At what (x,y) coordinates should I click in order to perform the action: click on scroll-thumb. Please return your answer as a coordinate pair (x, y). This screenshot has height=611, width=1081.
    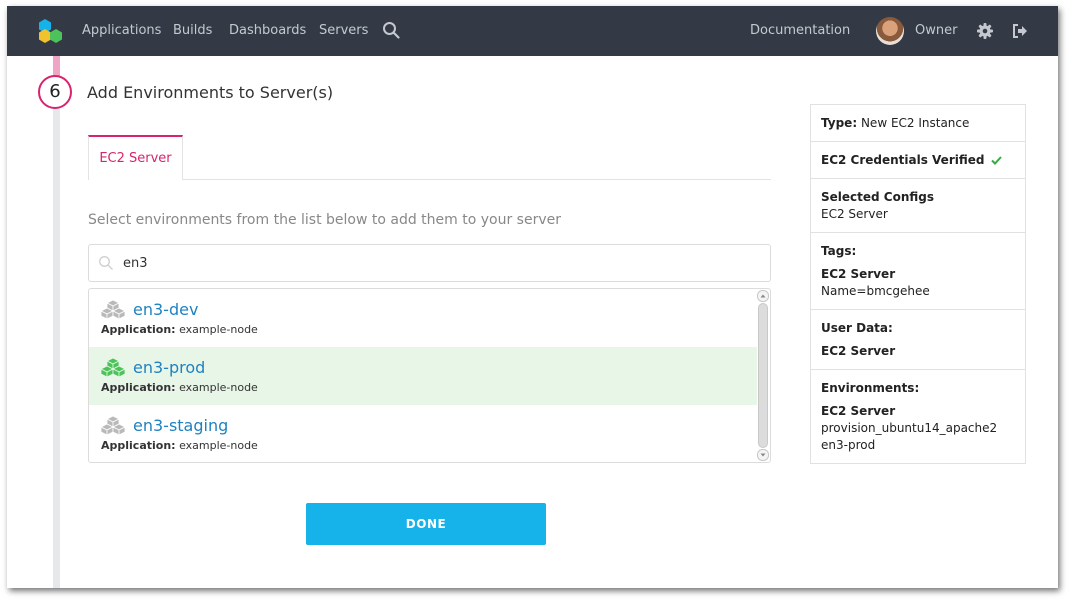
    Looking at the image, I should click on (763, 375).